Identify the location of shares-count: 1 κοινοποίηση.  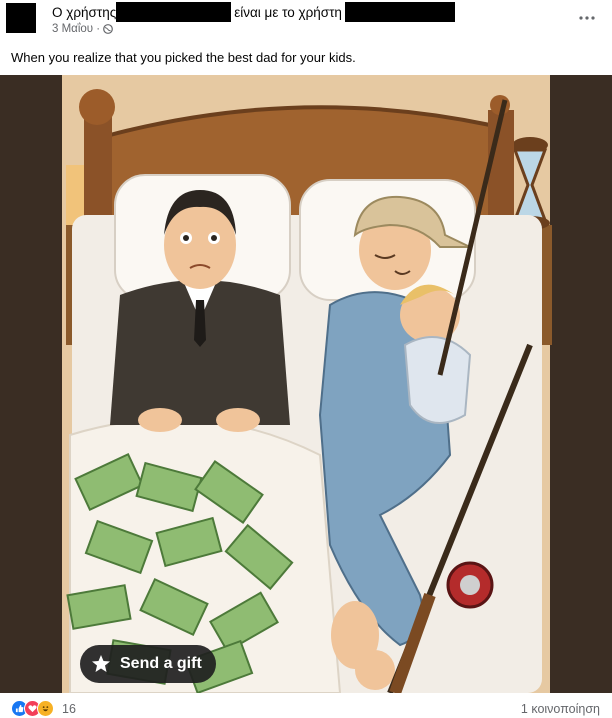
(560, 709).